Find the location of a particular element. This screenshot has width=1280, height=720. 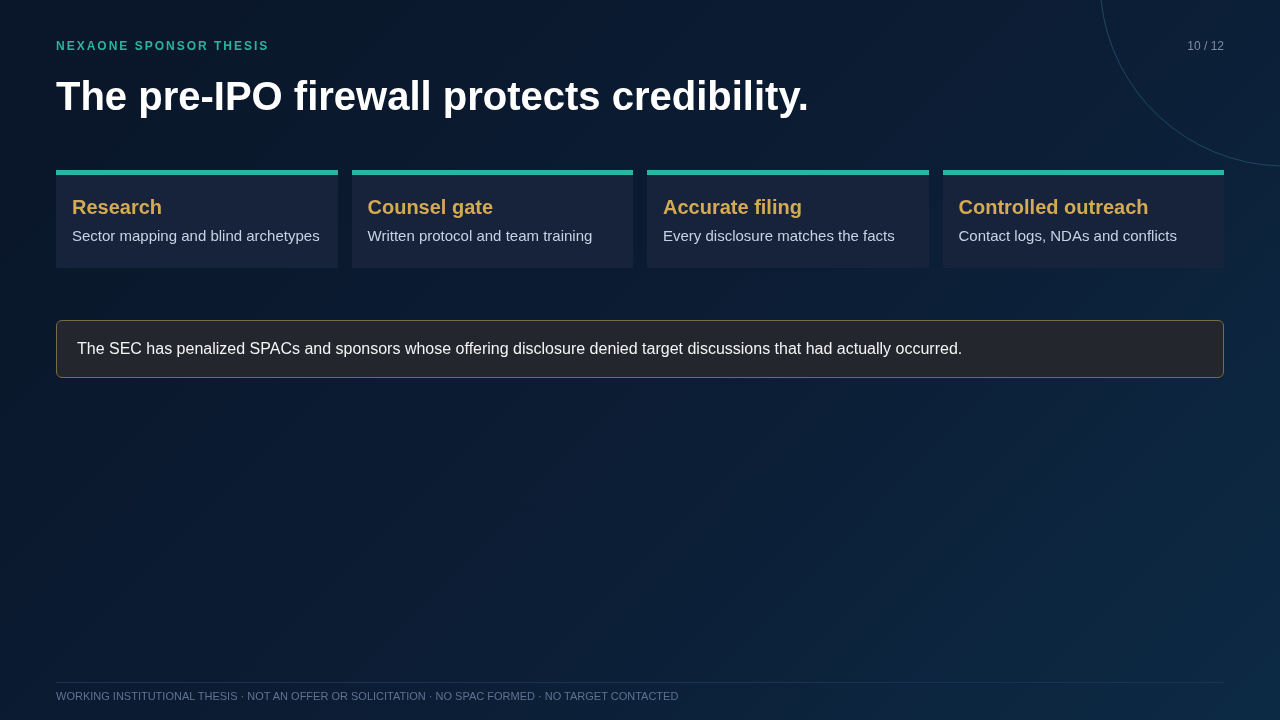

slide-title: The pre-IPO firewall protects credibility. is located at coordinates (433, 96).